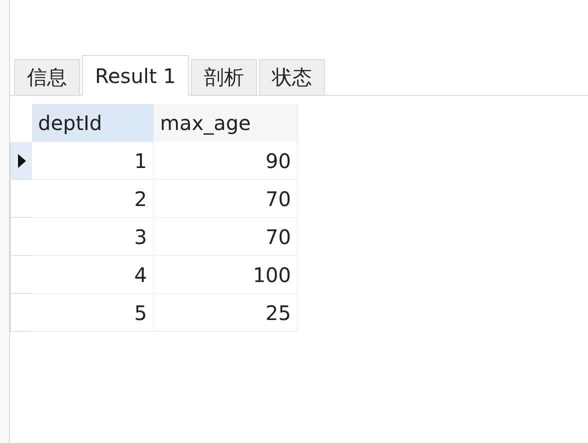  Describe the element at coordinates (93, 313) in the screenshot. I see `table-cell: 5` at that location.